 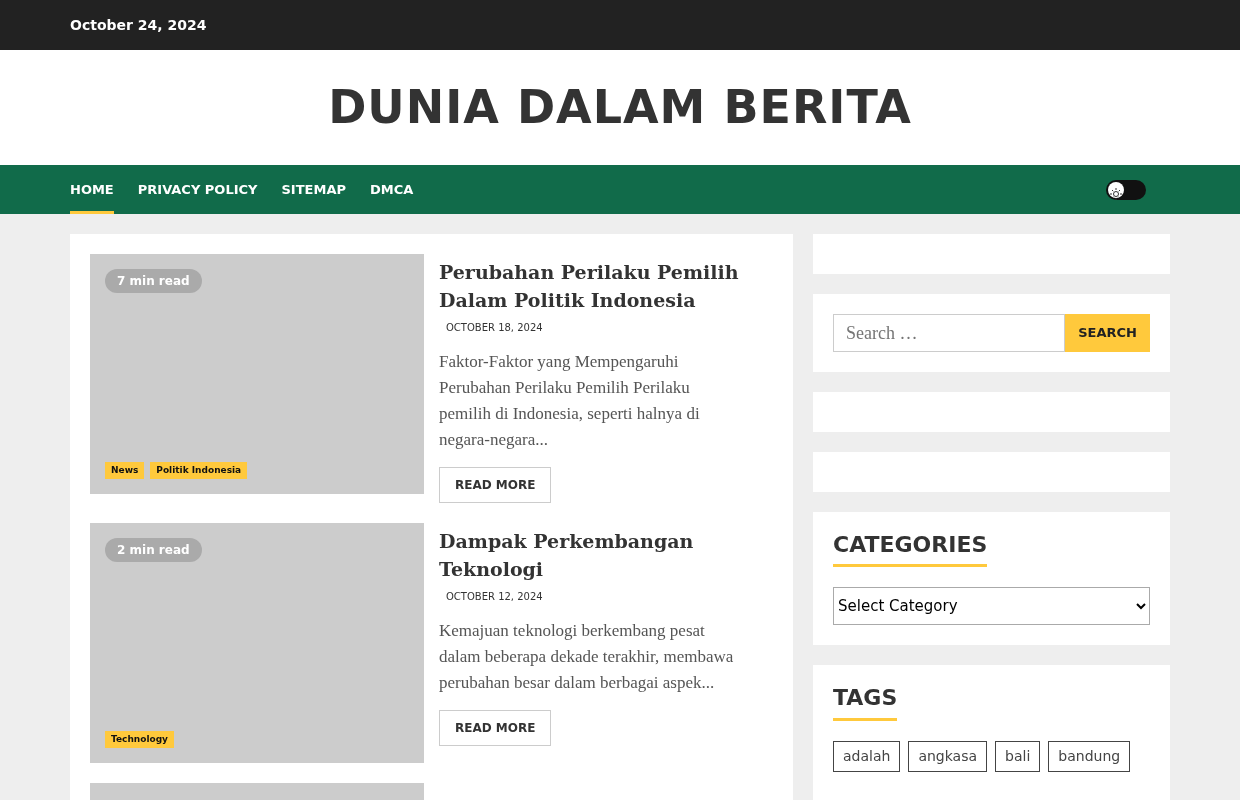 What do you see at coordinates (138, 25) in the screenshot?
I see `top-bar-date: October 24, 2024` at bounding box center [138, 25].